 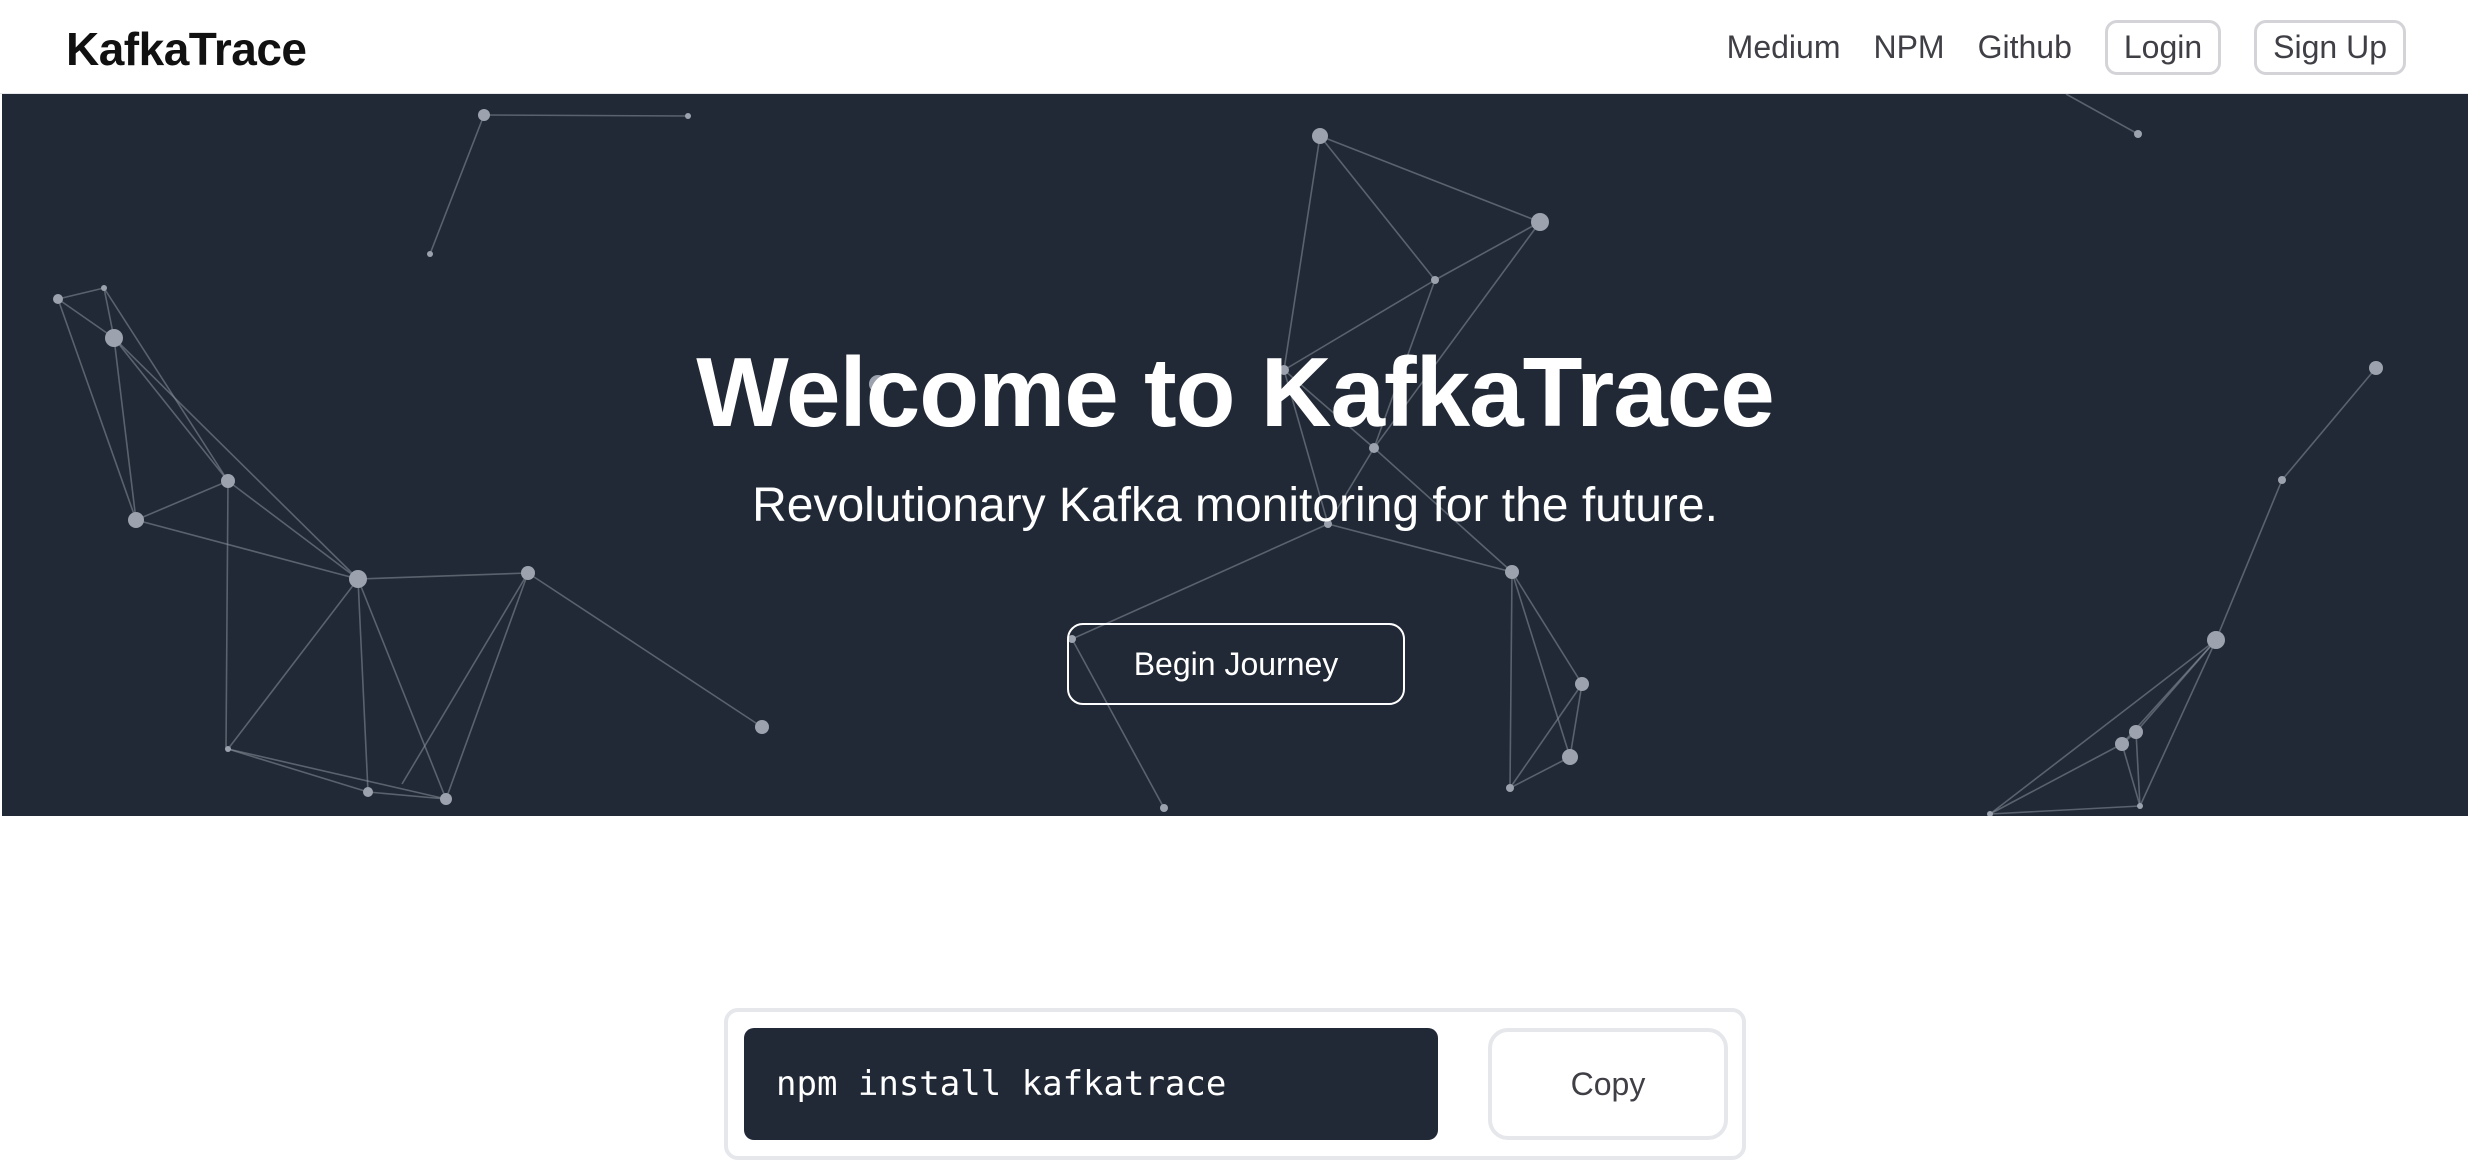 I want to click on nav-link-github: Github, so click(x=2025, y=47).